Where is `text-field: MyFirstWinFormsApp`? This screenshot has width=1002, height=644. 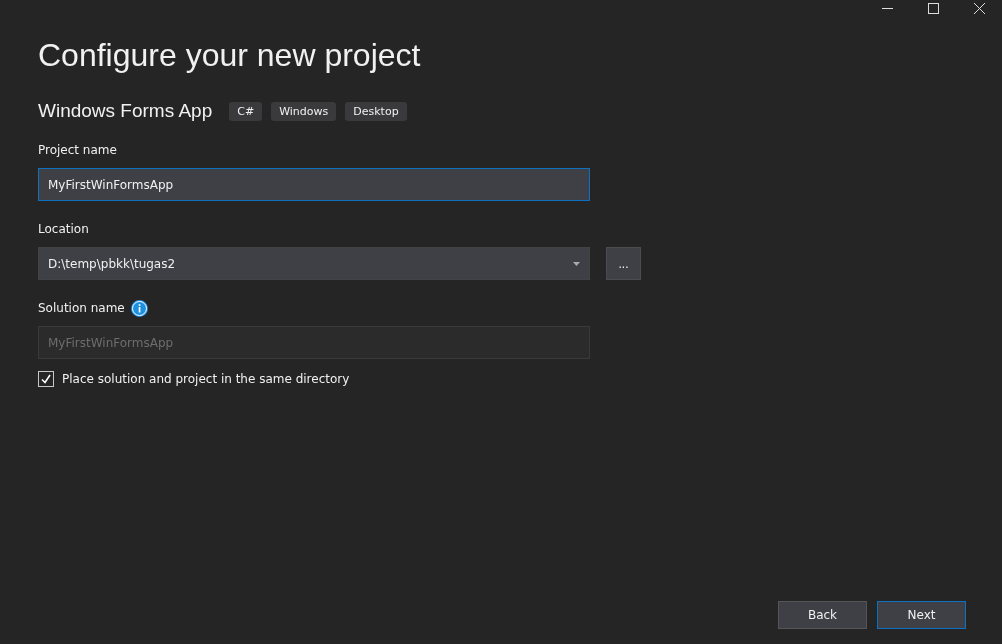
text-field: MyFirstWinFormsApp is located at coordinates (314, 184).